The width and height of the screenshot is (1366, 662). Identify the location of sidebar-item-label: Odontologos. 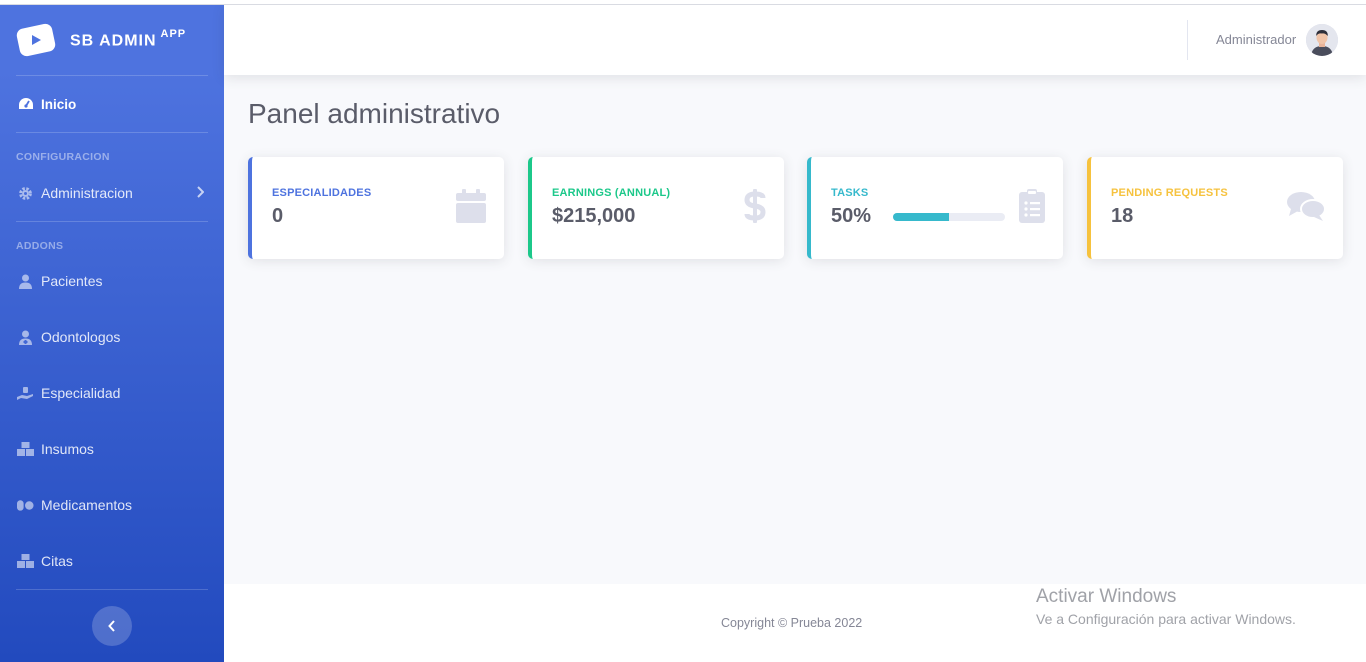
(81, 337).